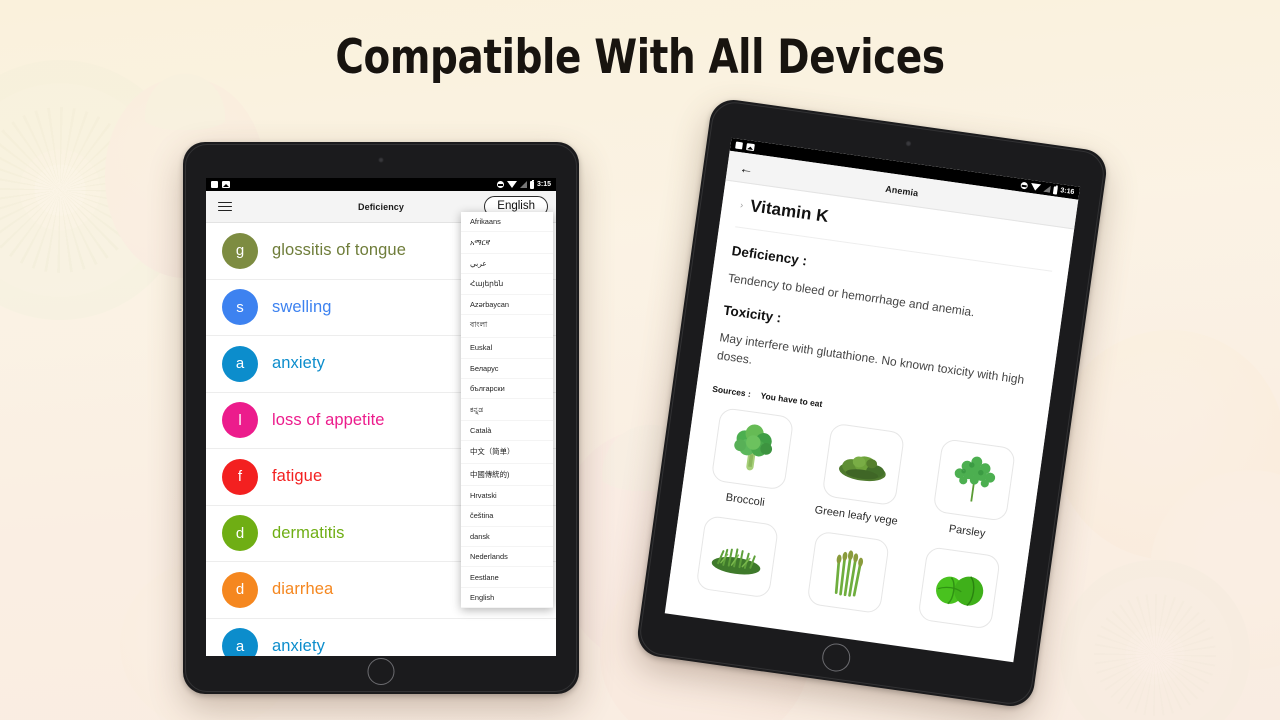 This screenshot has height=720, width=1280. I want to click on asparagus-icon, so click(848, 572).